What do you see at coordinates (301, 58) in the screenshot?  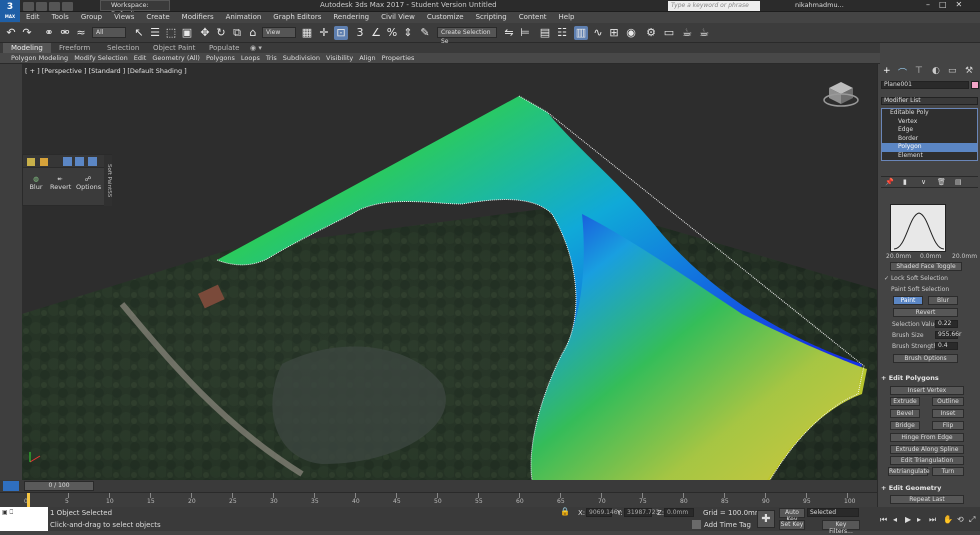 I see `ribbon-item-subdivision: Subdivision` at bounding box center [301, 58].